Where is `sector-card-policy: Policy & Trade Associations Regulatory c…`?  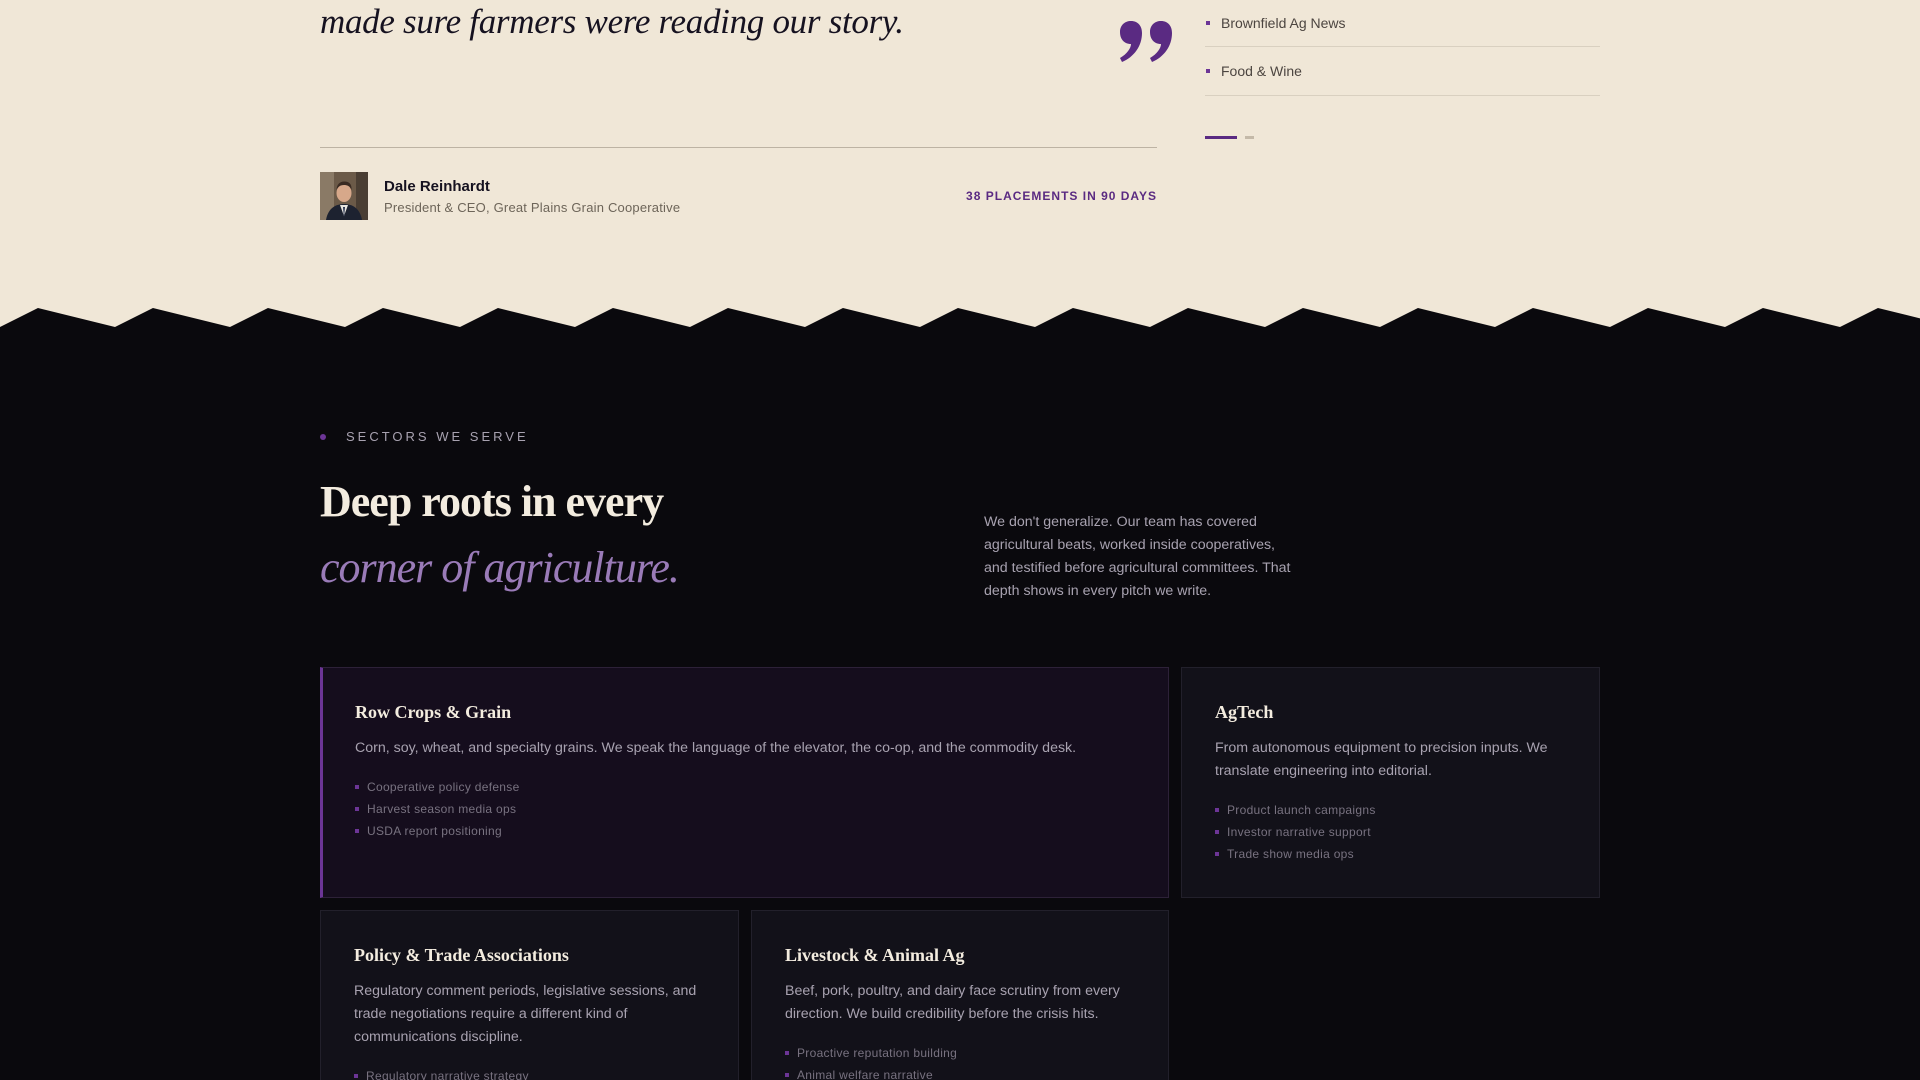
sector-card-policy: Policy & Trade Associations Regulatory c… is located at coordinates (529, 995).